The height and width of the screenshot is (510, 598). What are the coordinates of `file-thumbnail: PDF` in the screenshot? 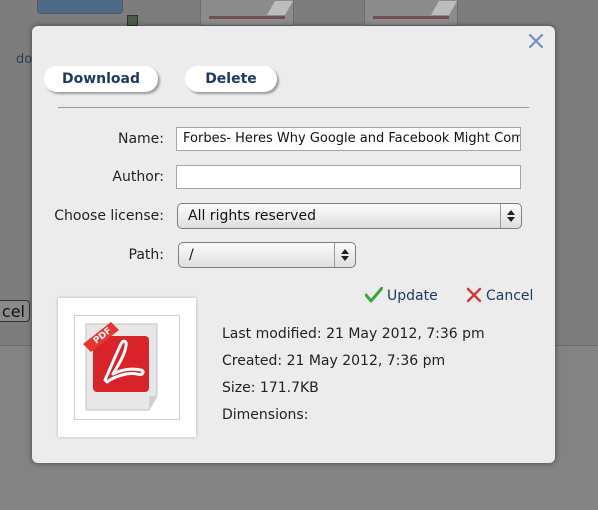 It's located at (127, 367).